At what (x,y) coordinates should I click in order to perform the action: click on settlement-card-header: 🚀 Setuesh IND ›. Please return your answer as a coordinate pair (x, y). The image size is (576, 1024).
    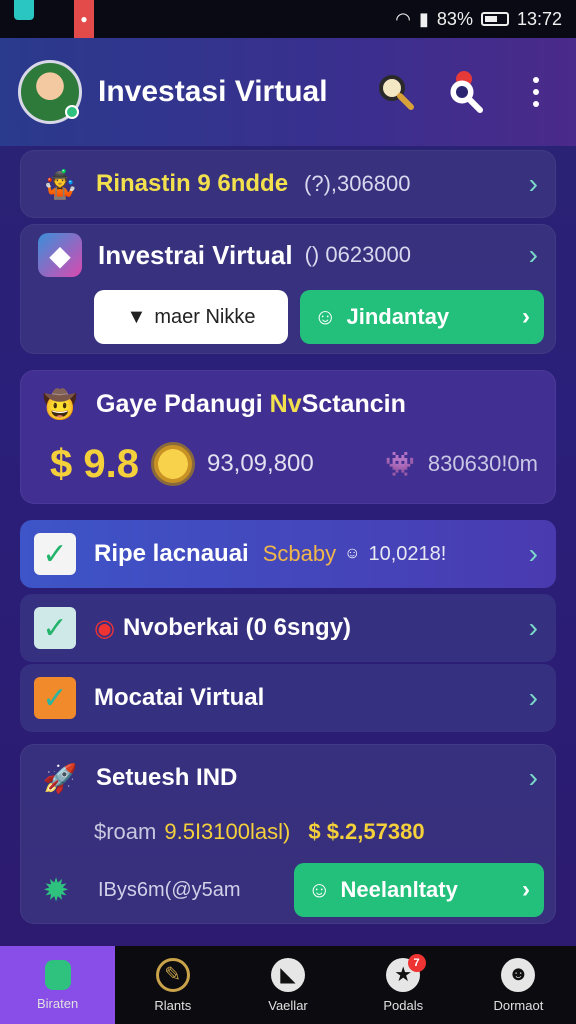
    Looking at the image, I should click on (288, 778).